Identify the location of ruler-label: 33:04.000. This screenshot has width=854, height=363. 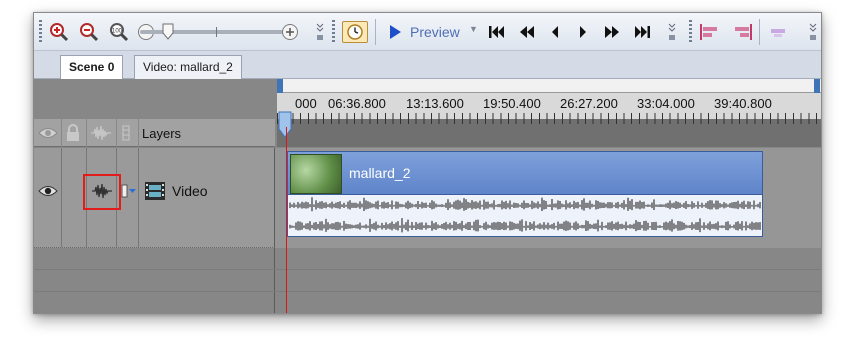
(666, 103).